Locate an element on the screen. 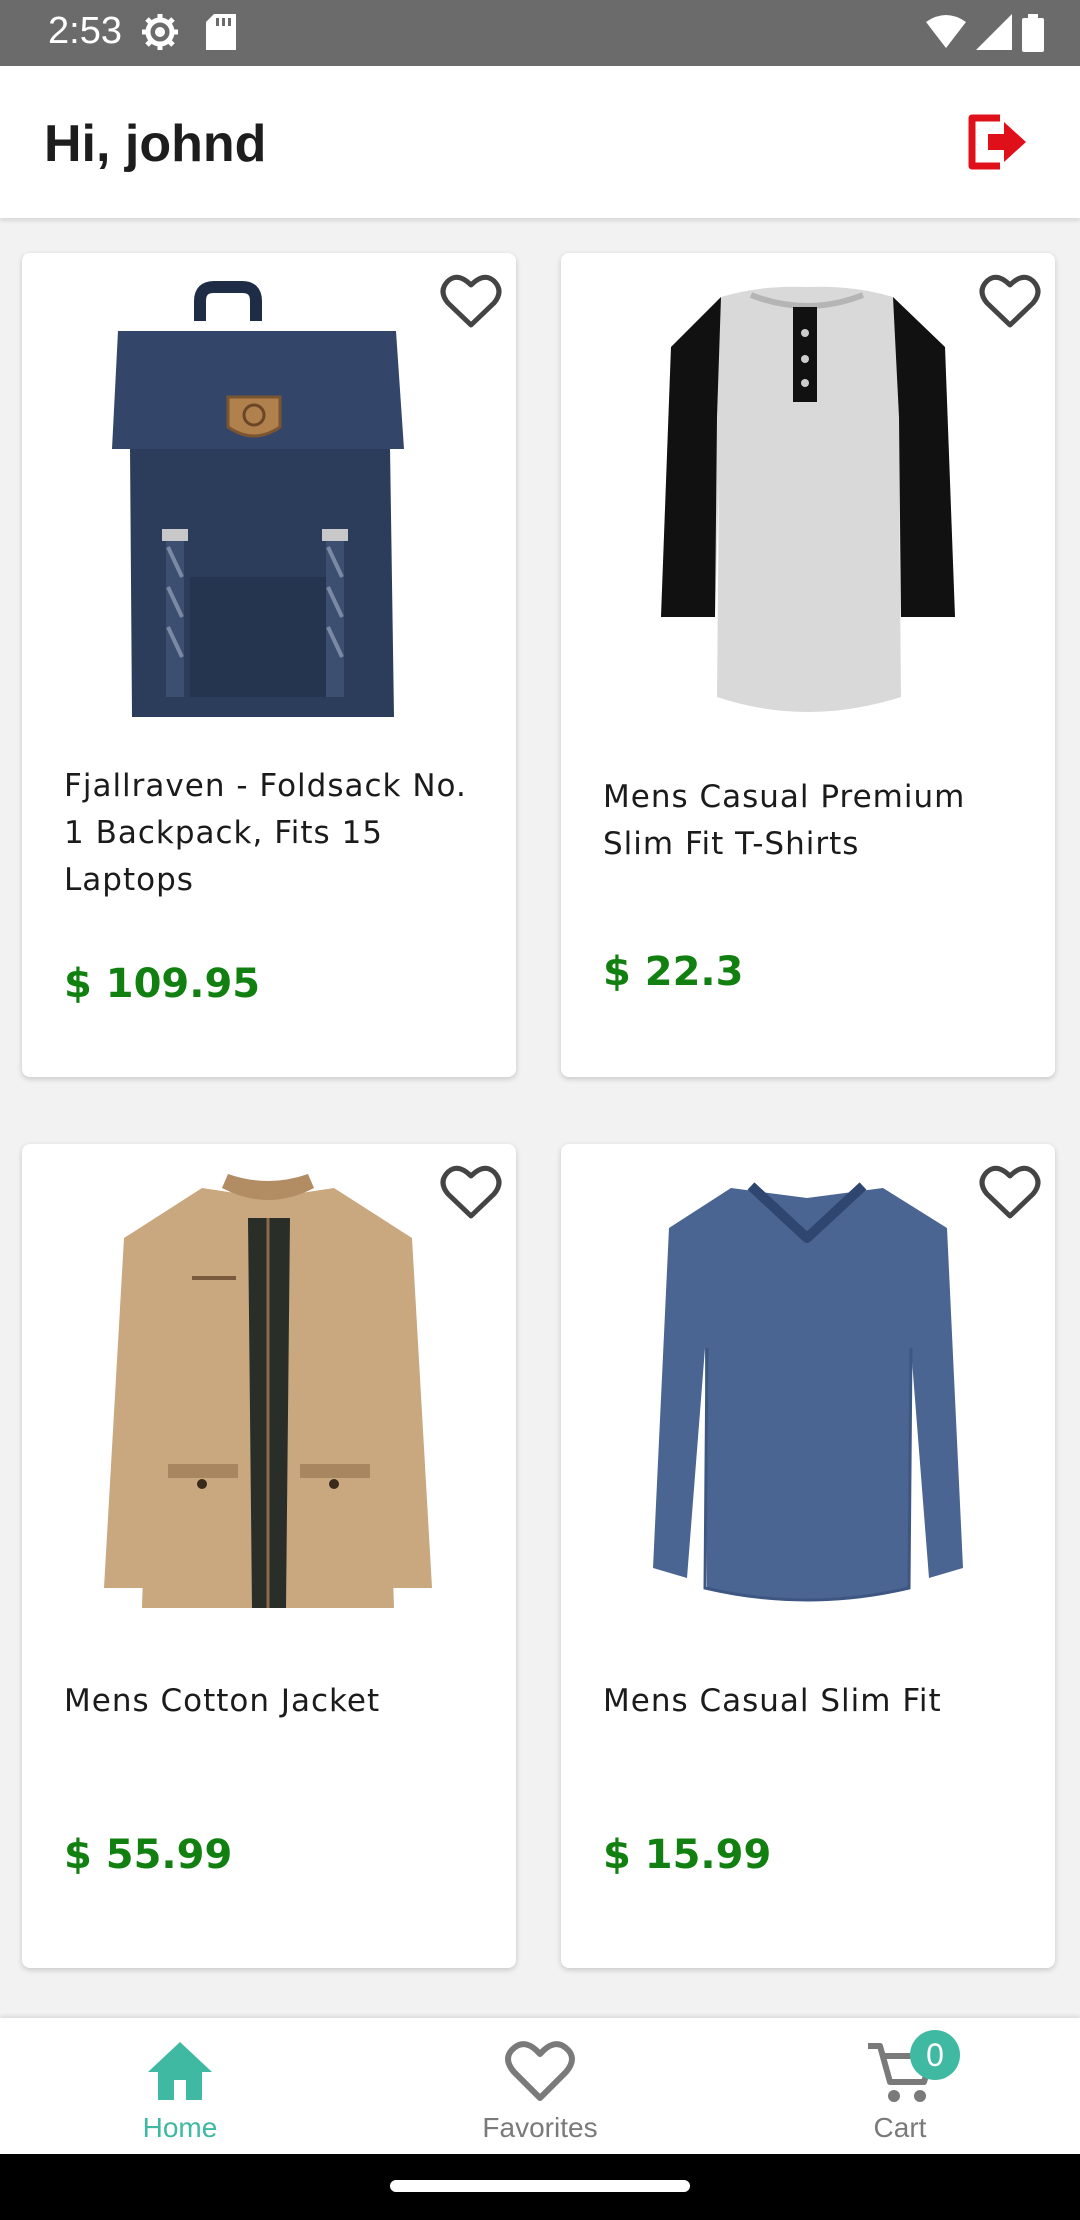  logout-button is located at coordinates (996, 142).